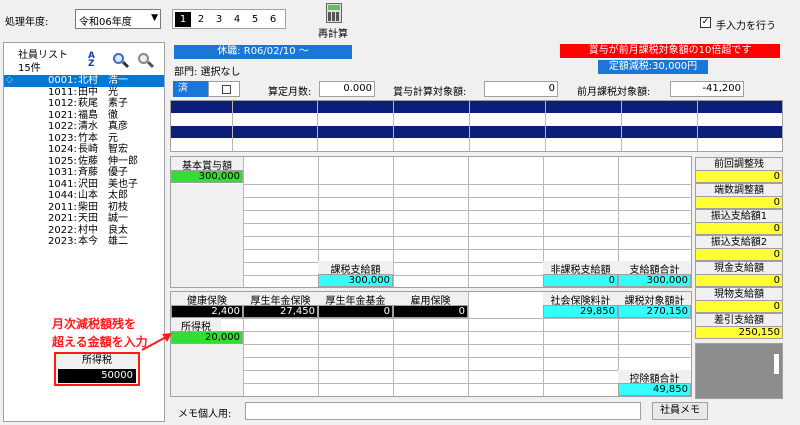  What do you see at coordinates (739, 176) in the screenshot?
I see `prev-adjust-value: 0` at bounding box center [739, 176].